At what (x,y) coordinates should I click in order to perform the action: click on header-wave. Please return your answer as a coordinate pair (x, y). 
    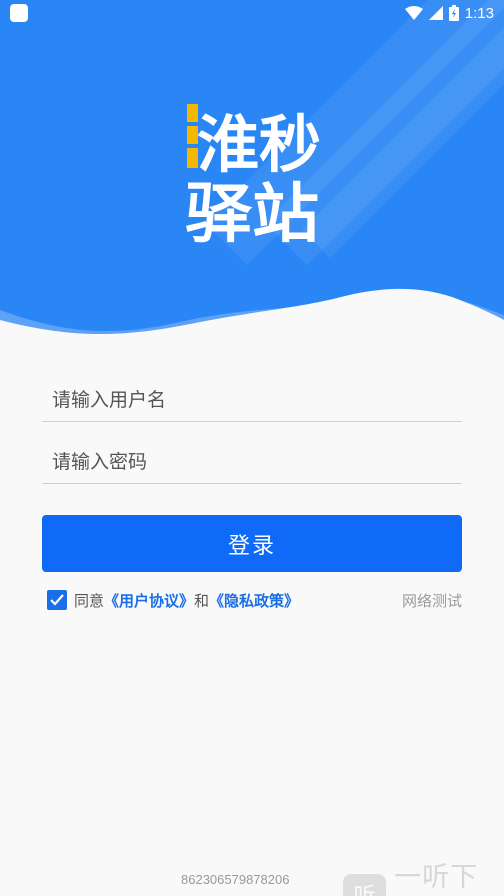
    Looking at the image, I should click on (252, 316).